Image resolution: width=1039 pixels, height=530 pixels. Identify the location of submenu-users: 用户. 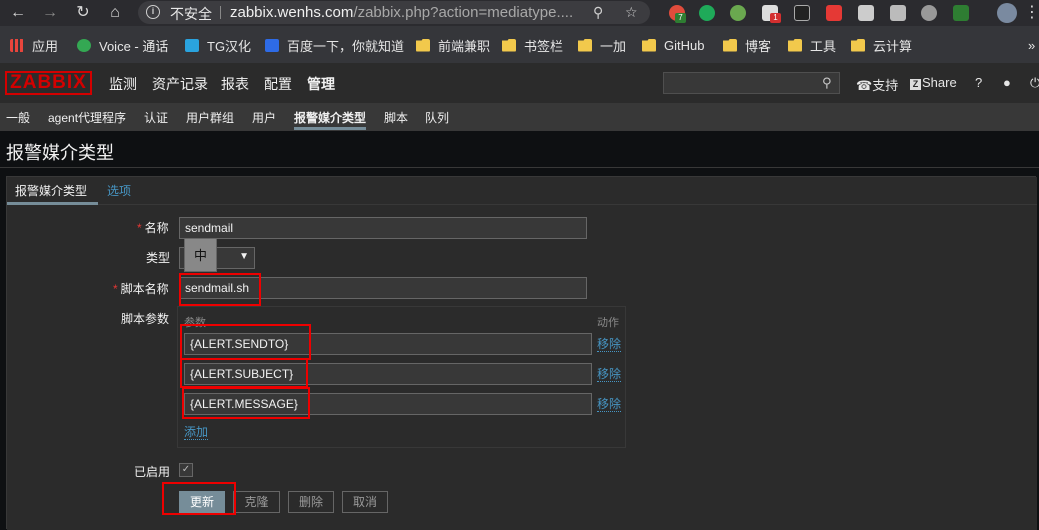
(264, 117).